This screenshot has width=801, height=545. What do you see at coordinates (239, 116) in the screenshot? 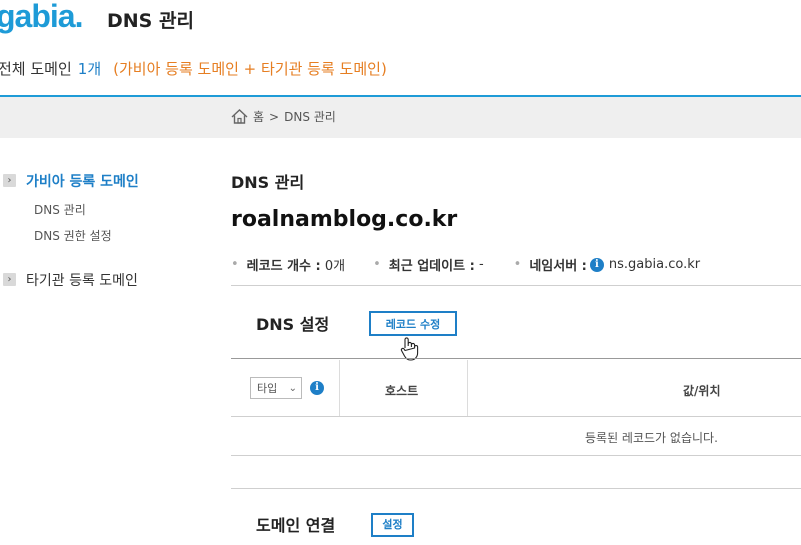
I see `home-icon` at bounding box center [239, 116].